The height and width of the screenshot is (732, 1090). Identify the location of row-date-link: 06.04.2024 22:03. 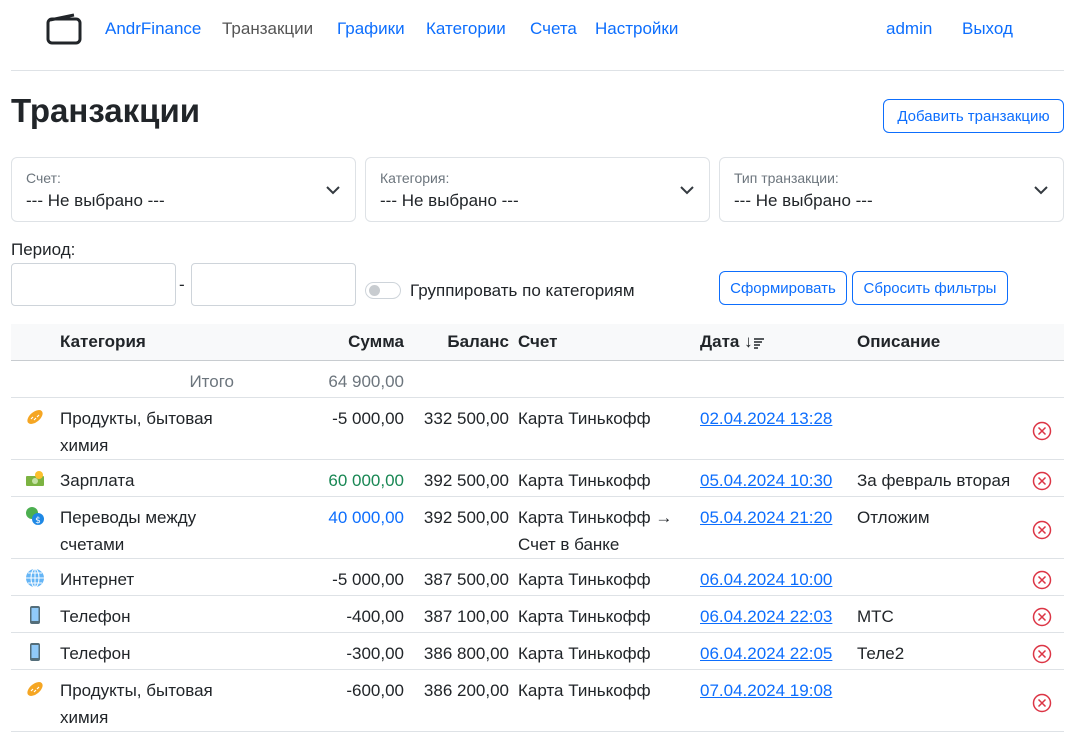
(766, 616).